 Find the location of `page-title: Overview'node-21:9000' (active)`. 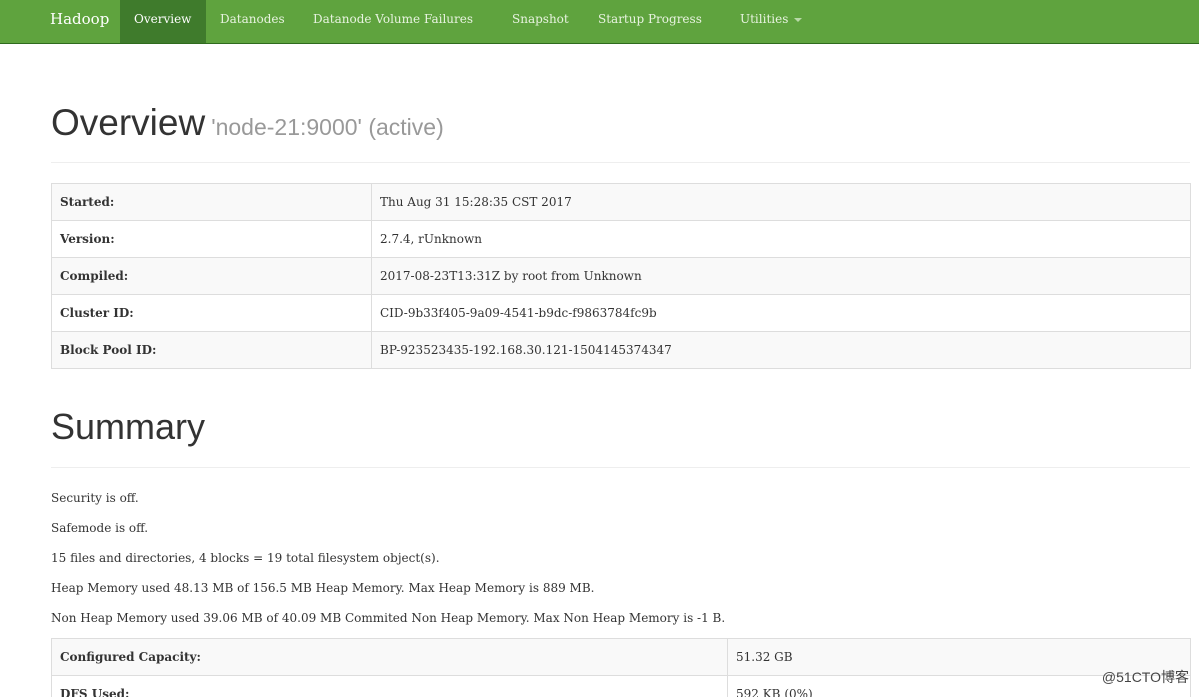

page-title: Overview'node-21:9000' (active) is located at coordinates (247, 123).